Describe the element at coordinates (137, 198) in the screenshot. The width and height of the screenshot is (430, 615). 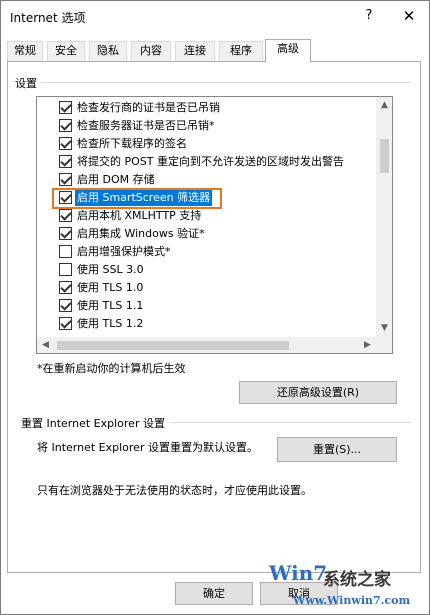
I see `smartscreen-highlight-box` at that location.